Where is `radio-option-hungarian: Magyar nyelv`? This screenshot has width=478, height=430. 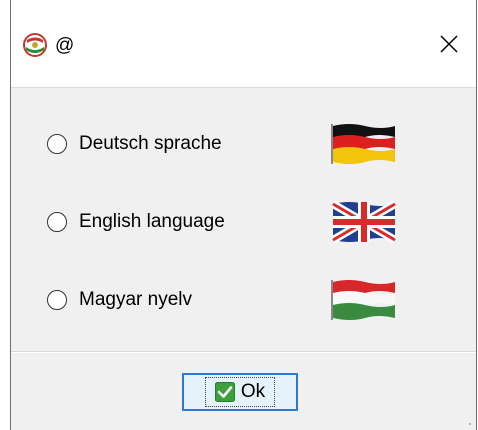
radio-option-hungarian: Magyar nyelv is located at coordinates (119, 300).